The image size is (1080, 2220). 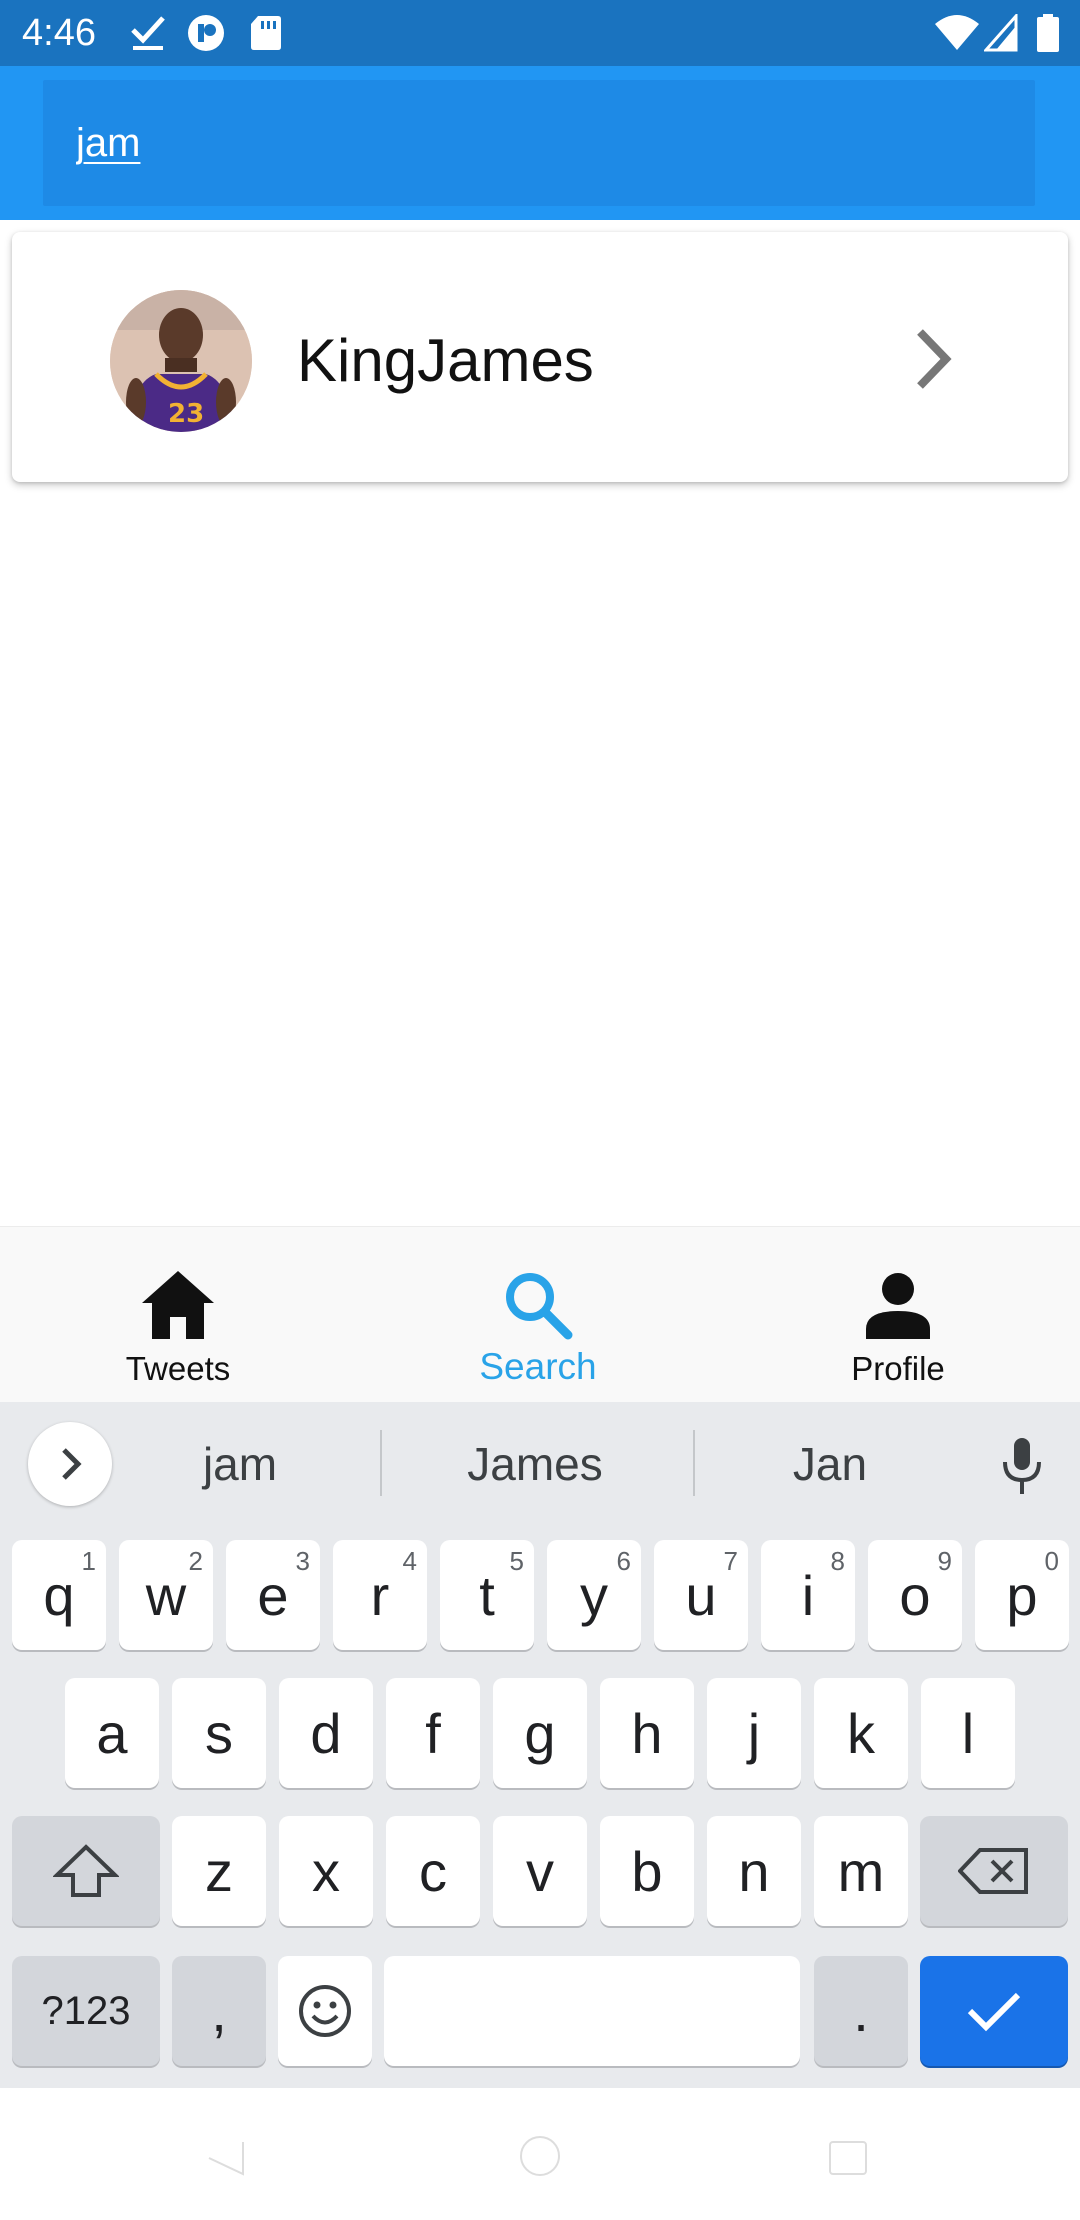 What do you see at coordinates (186, 414) in the screenshot?
I see `svg-text: 23` at bounding box center [186, 414].